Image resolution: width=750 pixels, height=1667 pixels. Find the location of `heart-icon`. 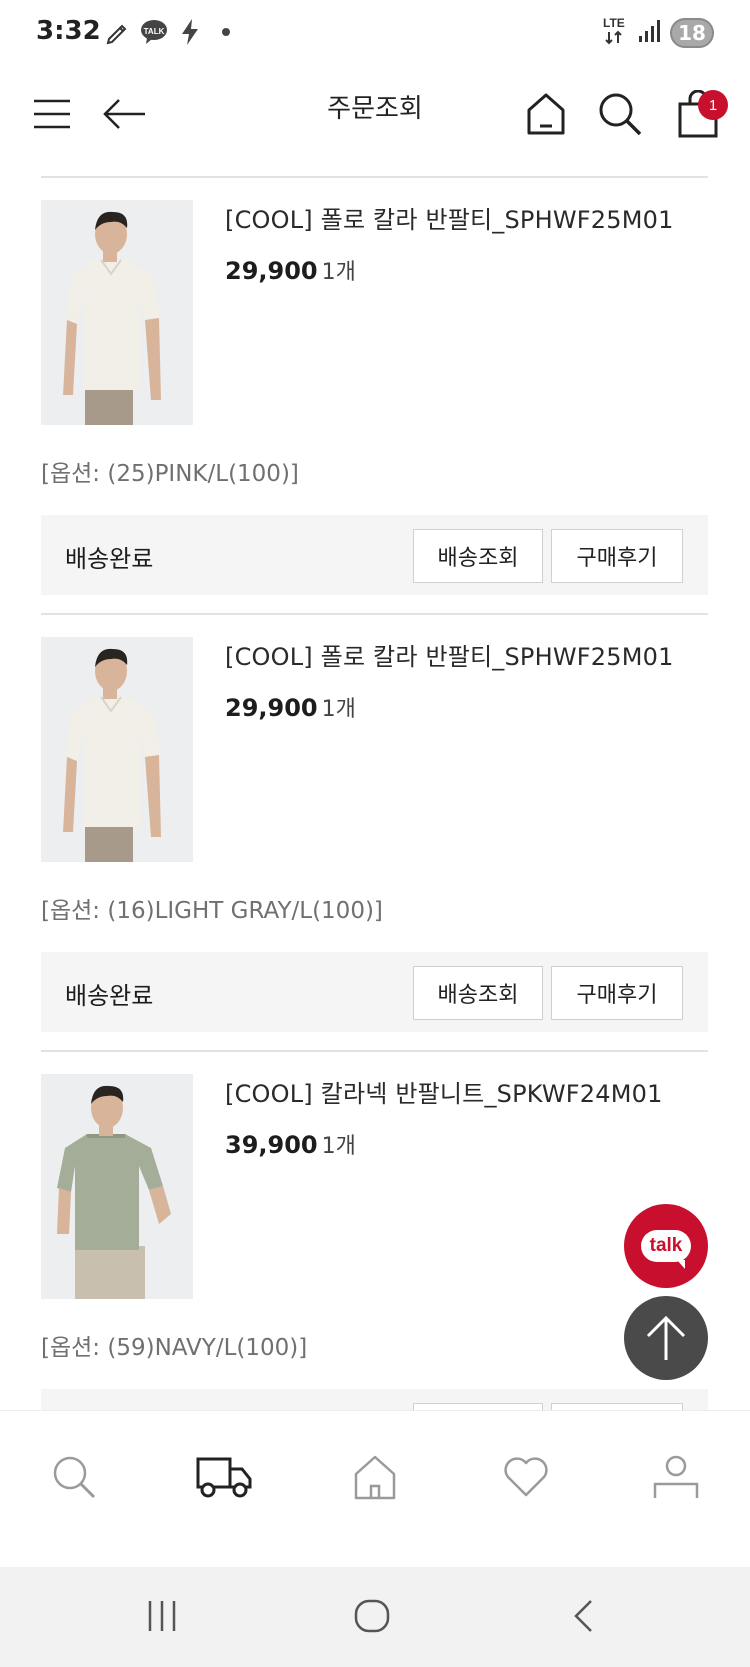

heart-icon is located at coordinates (526, 1477).